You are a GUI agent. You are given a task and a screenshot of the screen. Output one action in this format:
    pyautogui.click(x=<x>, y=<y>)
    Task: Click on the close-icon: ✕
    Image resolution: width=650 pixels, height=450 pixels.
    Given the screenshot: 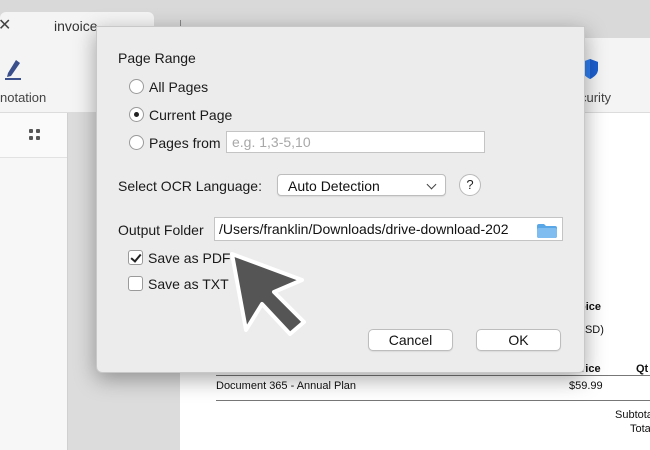 What is the action you would take?
    pyautogui.click(x=5, y=25)
    